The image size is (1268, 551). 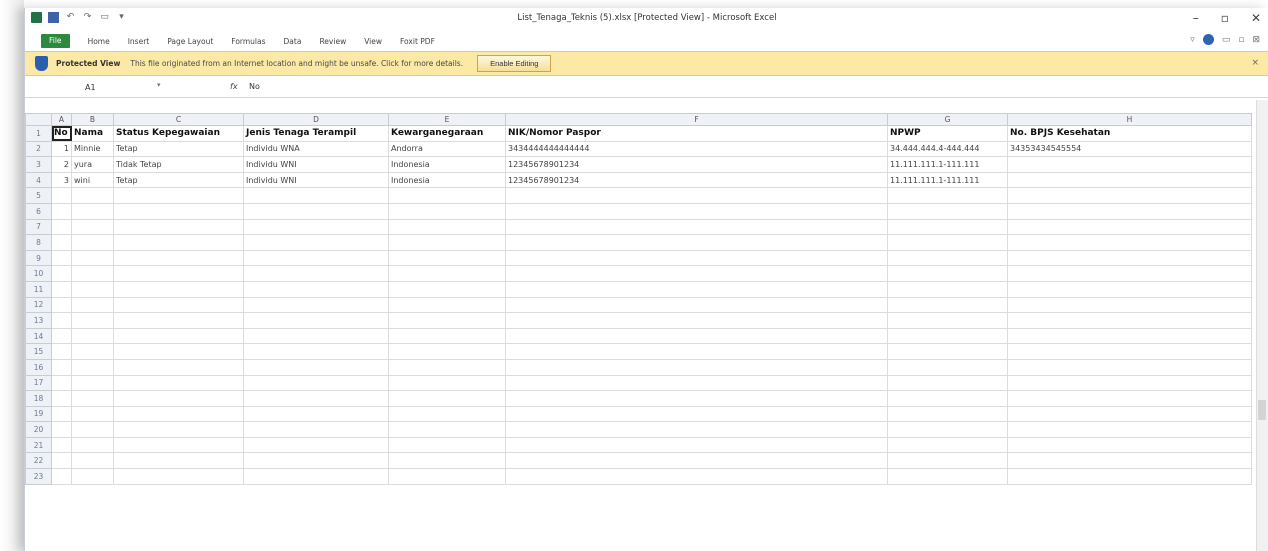 I want to click on cell-h1: No. BPJS Kesehatan, so click(x=1129, y=133).